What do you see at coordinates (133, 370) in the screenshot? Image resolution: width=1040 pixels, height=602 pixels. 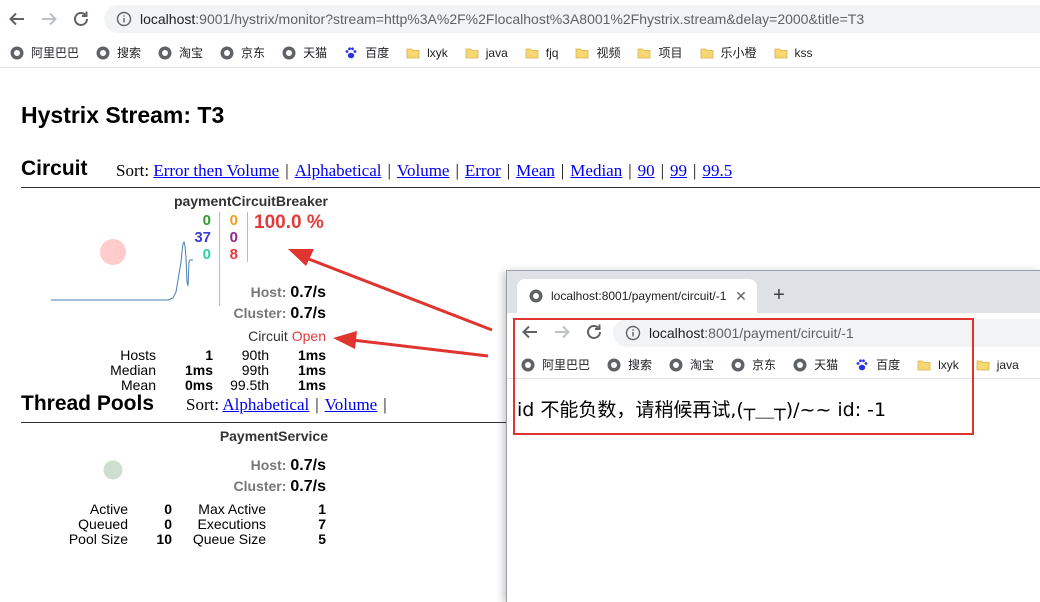 I see `median-label: Median` at bounding box center [133, 370].